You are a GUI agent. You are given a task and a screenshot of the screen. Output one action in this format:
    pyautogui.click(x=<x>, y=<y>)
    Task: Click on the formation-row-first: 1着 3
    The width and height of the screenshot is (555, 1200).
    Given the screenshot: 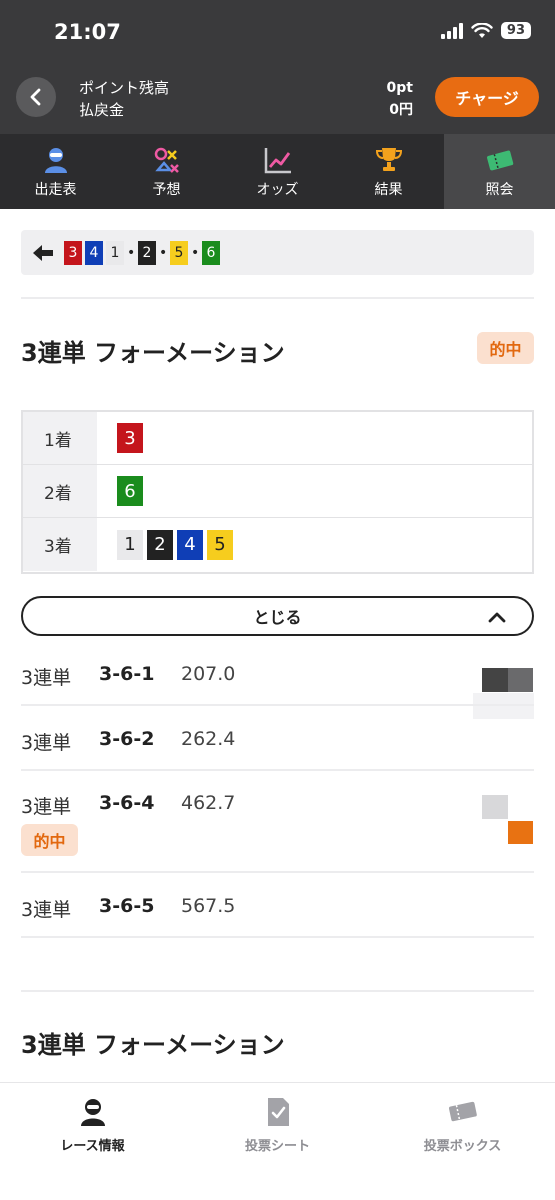 What is the action you would take?
    pyautogui.click(x=277, y=438)
    